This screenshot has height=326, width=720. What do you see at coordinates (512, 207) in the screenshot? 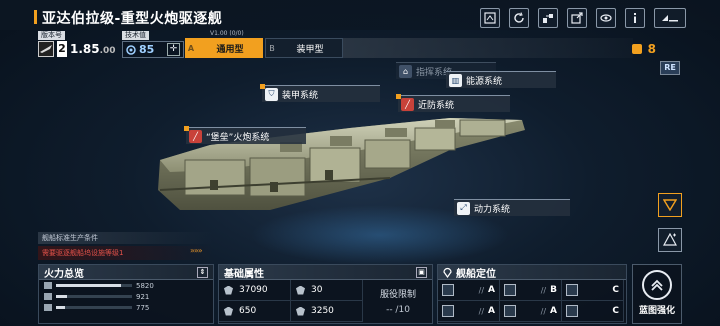
I see `system-power: ⤢ 动力系统` at bounding box center [512, 207].